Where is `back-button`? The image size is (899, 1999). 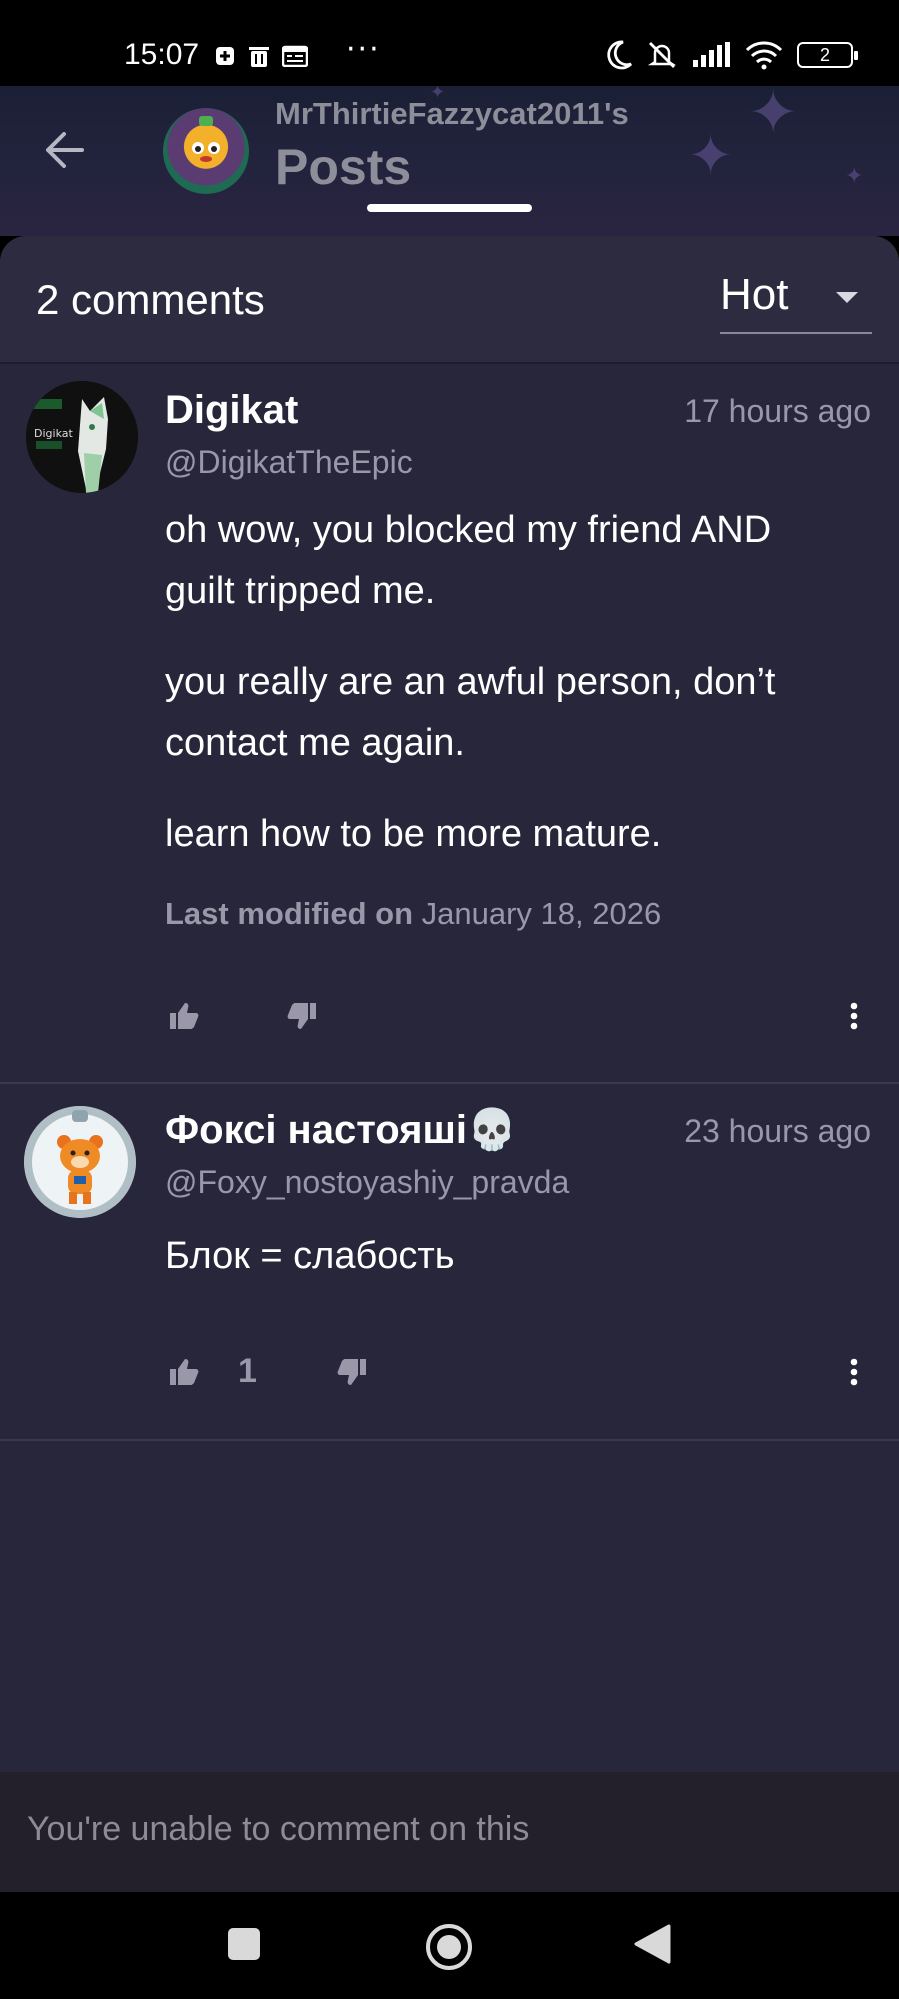 back-button is located at coordinates (64, 150).